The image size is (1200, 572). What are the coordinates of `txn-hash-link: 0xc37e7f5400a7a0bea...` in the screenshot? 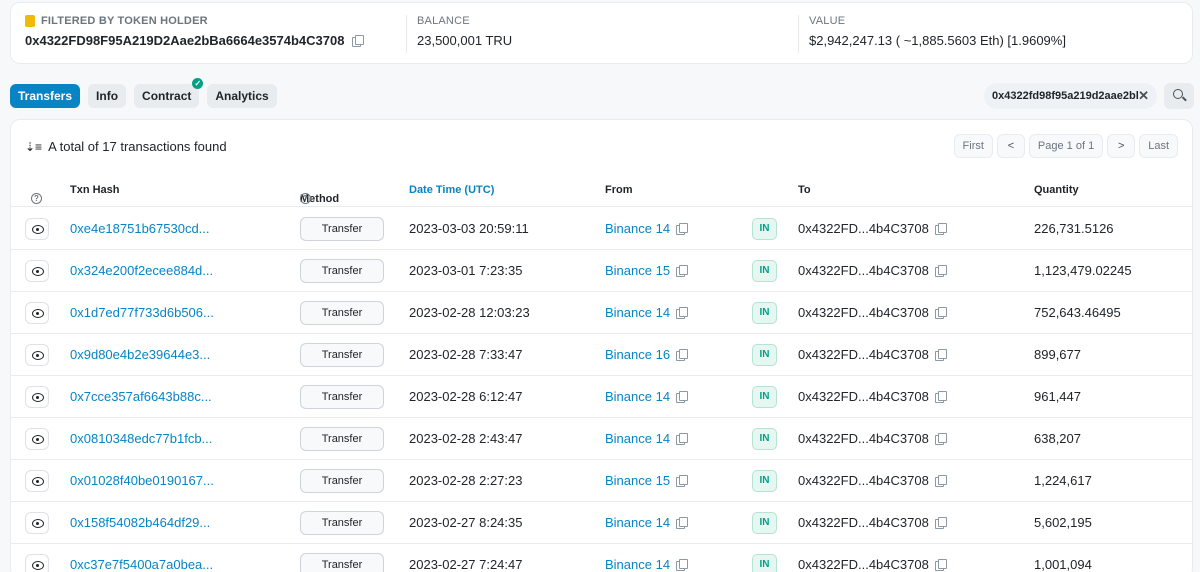 It's located at (141, 564).